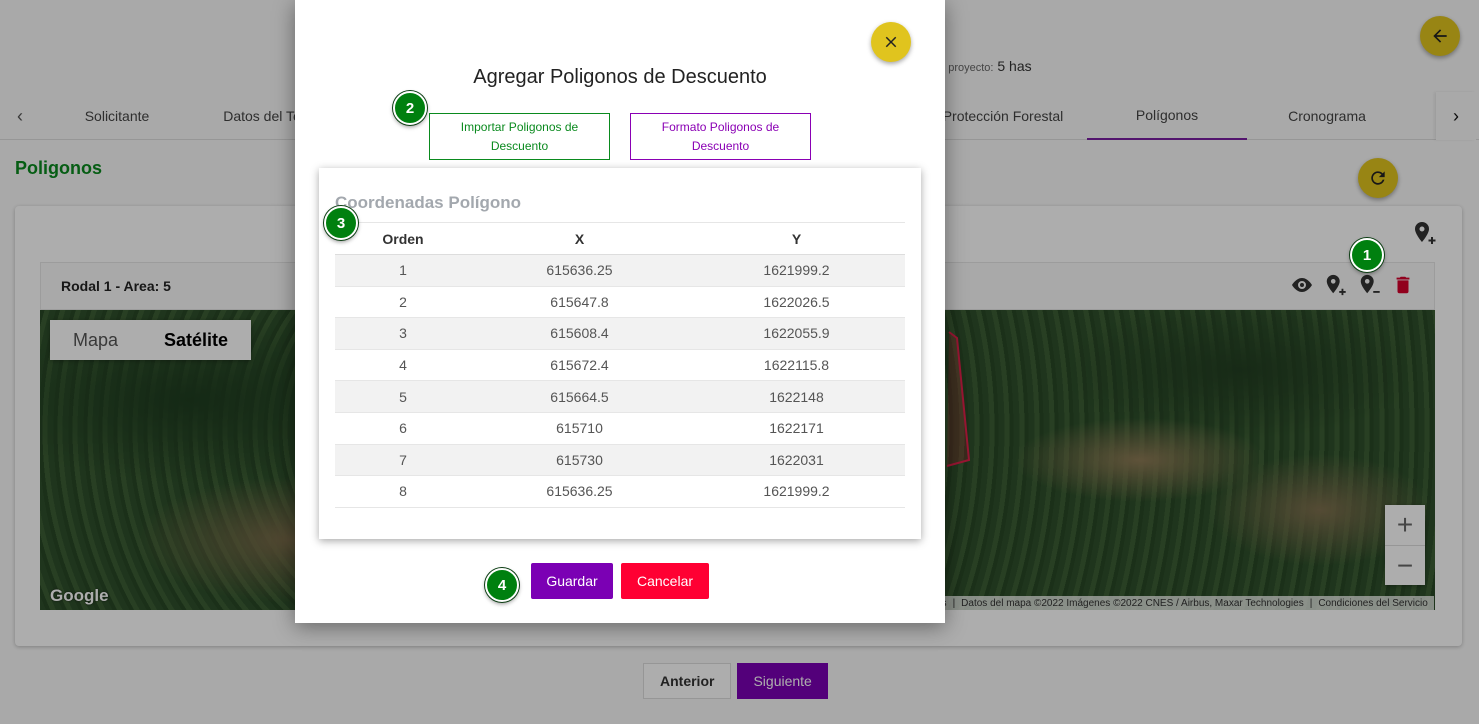 The height and width of the screenshot is (724, 1479). Describe the element at coordinates (403, 428) in the screenshot. I see `cell-orden: 6` at that location.